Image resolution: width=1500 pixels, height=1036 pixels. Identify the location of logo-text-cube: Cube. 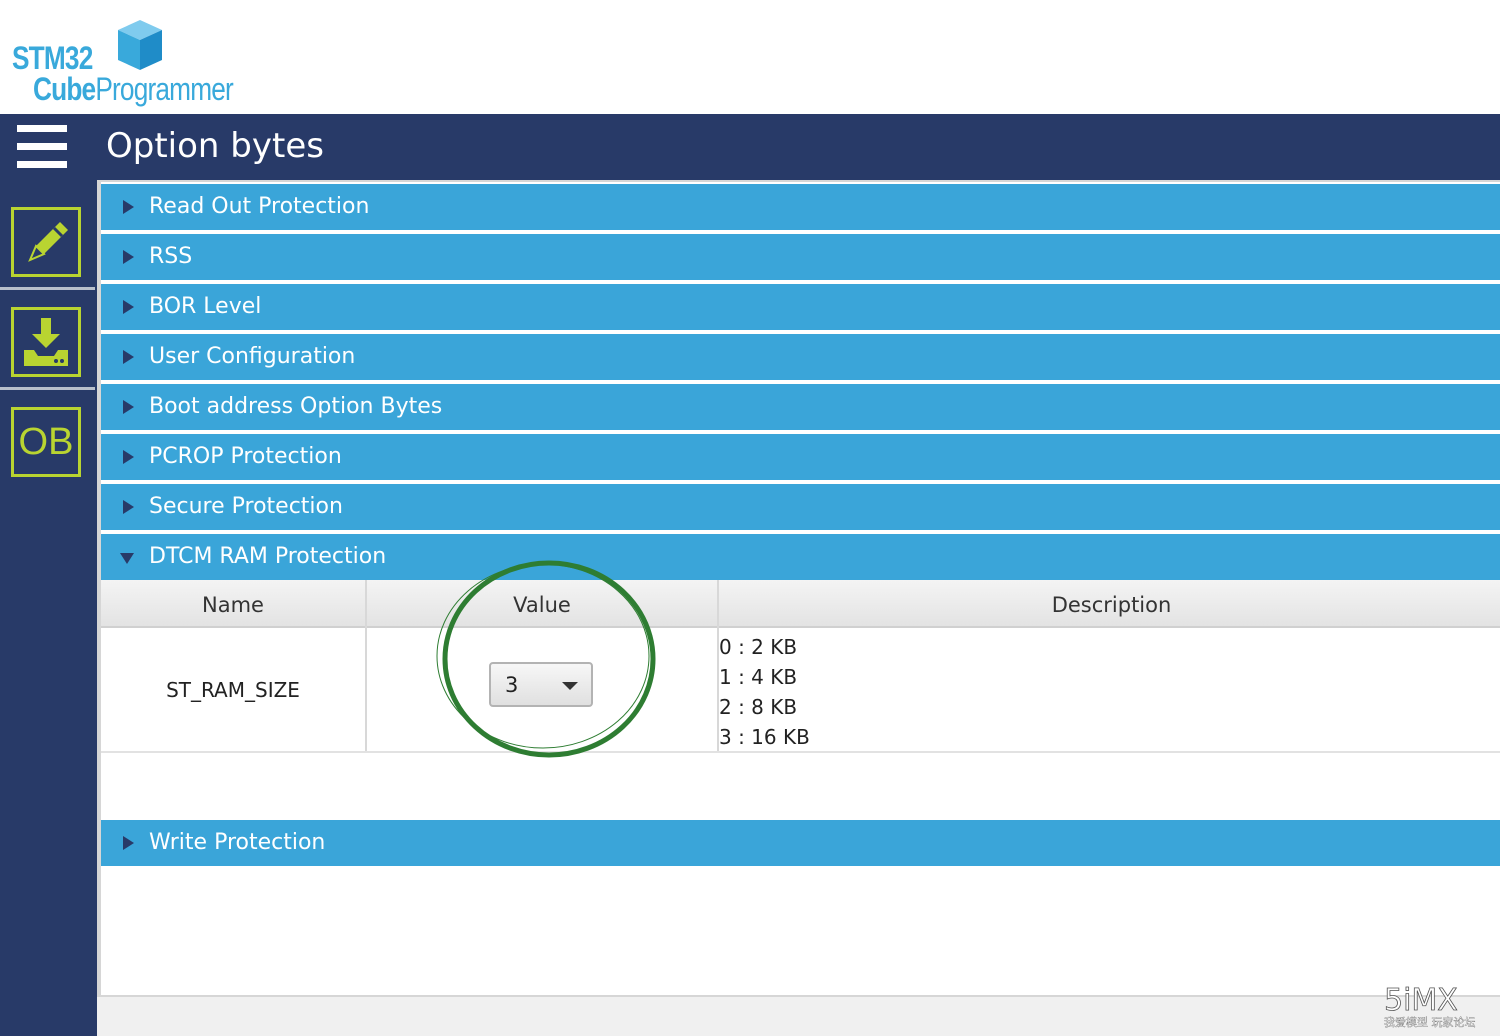
(64, 89).